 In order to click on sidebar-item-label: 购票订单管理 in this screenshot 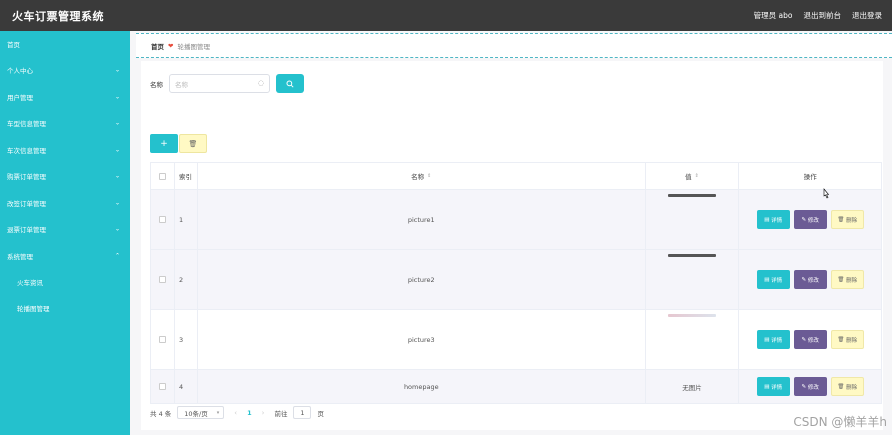, I will do `click(26, 177)`.